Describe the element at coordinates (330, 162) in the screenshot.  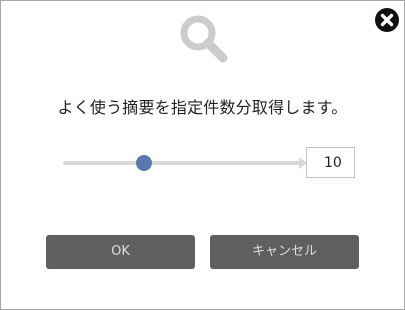
I see `count-input` at that location.